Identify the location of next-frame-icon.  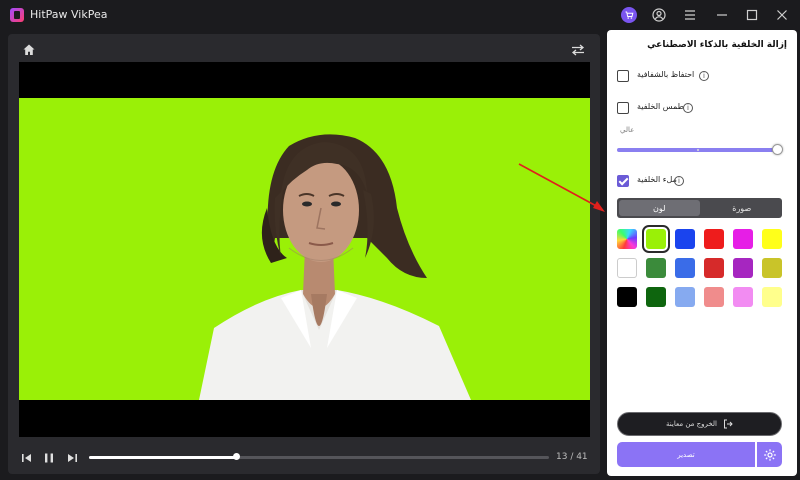
(73, 458).